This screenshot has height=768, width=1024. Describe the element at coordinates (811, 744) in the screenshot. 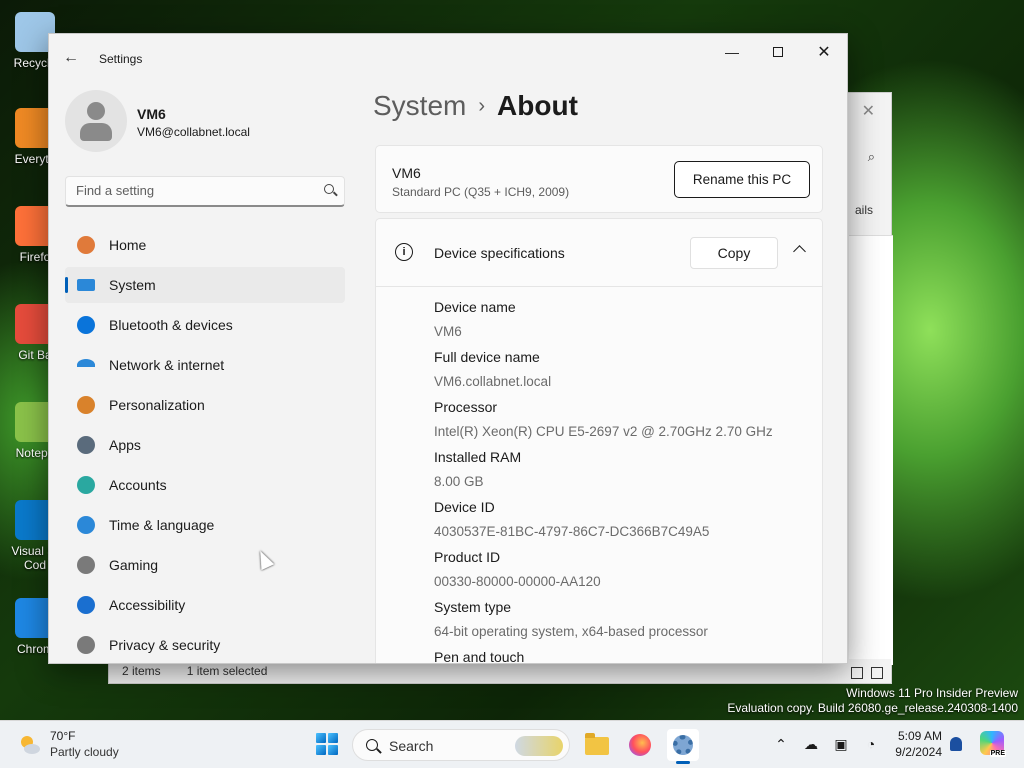

I see `network-off-icon: ☁` at that location.